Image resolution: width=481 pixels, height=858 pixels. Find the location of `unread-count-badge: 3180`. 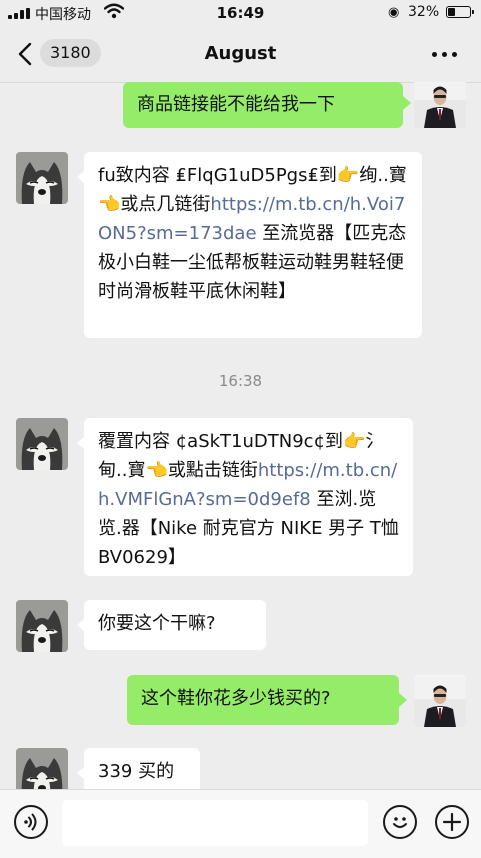

unread-count-badge: 3180 is located at coordinates (70, 53).